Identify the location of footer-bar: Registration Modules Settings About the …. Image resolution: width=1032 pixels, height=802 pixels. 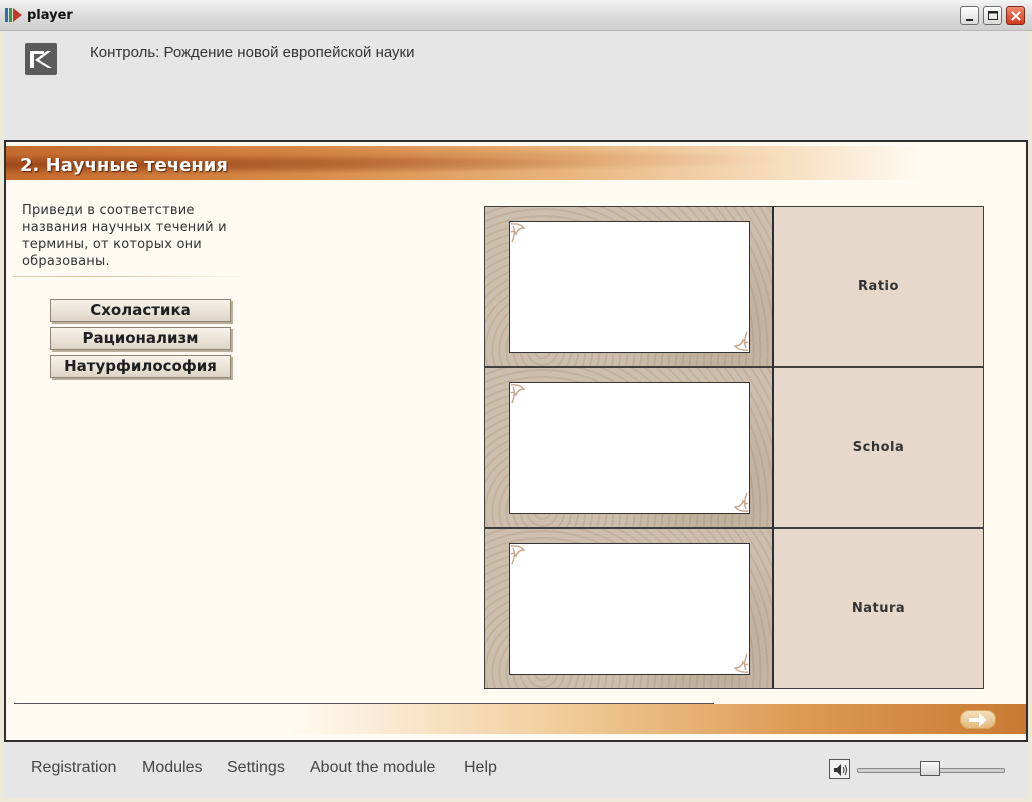
(516, 770).